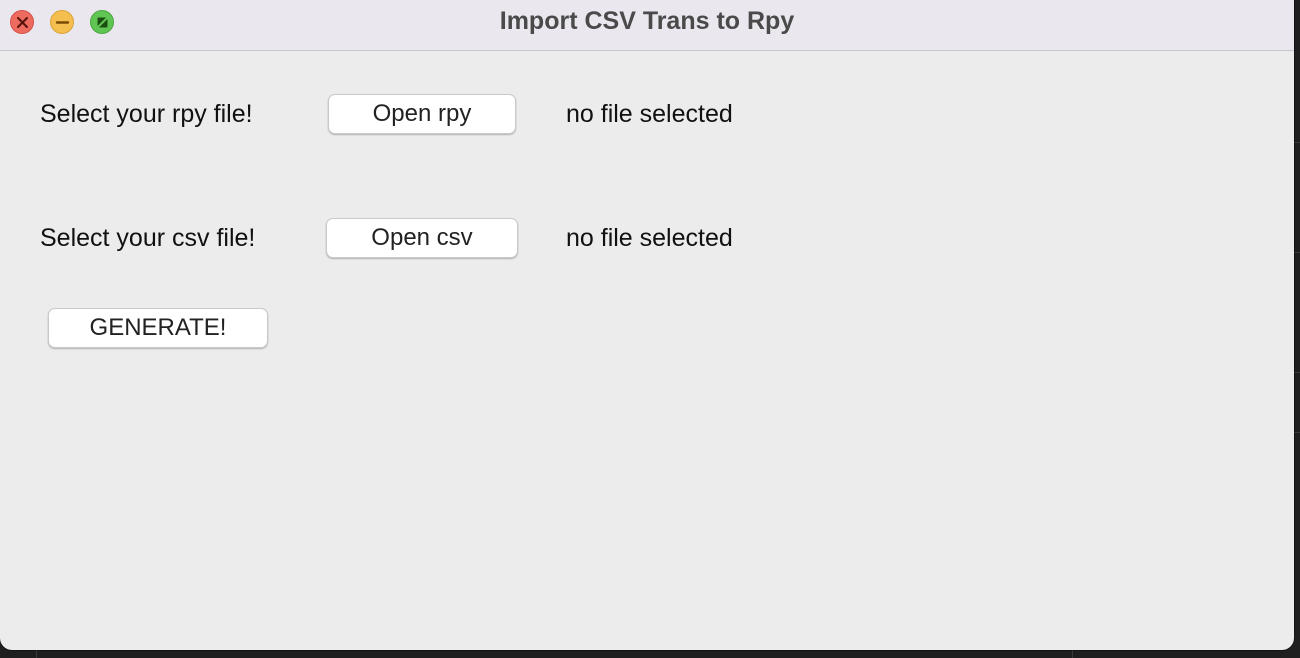  Describe the element at coordinates (647, 21) in the screenshot. I see `window-title: Import CSV Trans to Rpy` at that location.